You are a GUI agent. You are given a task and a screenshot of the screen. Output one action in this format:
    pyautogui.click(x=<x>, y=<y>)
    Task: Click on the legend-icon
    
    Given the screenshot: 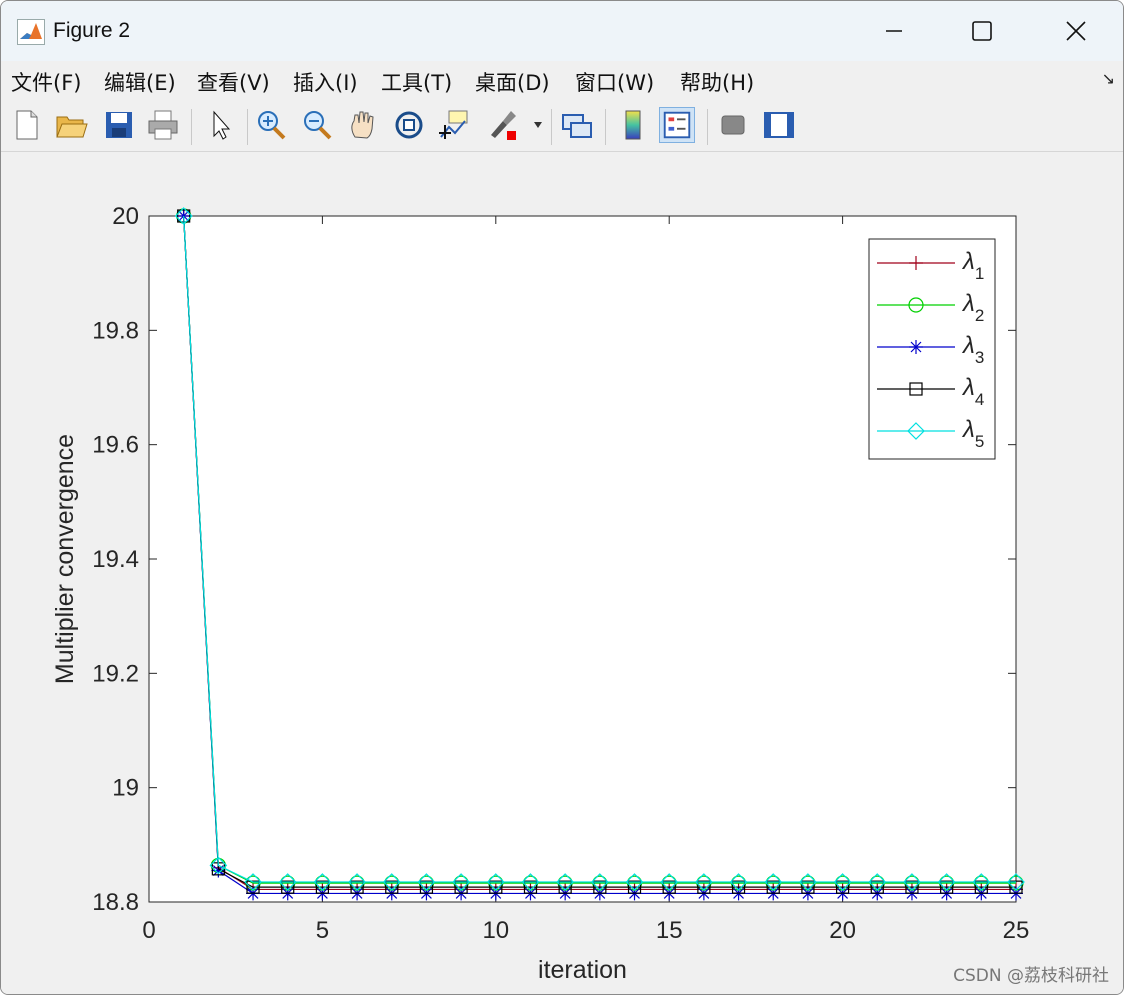 What is the action you would take?
    pyautogui.click(x=677, y=125)
    